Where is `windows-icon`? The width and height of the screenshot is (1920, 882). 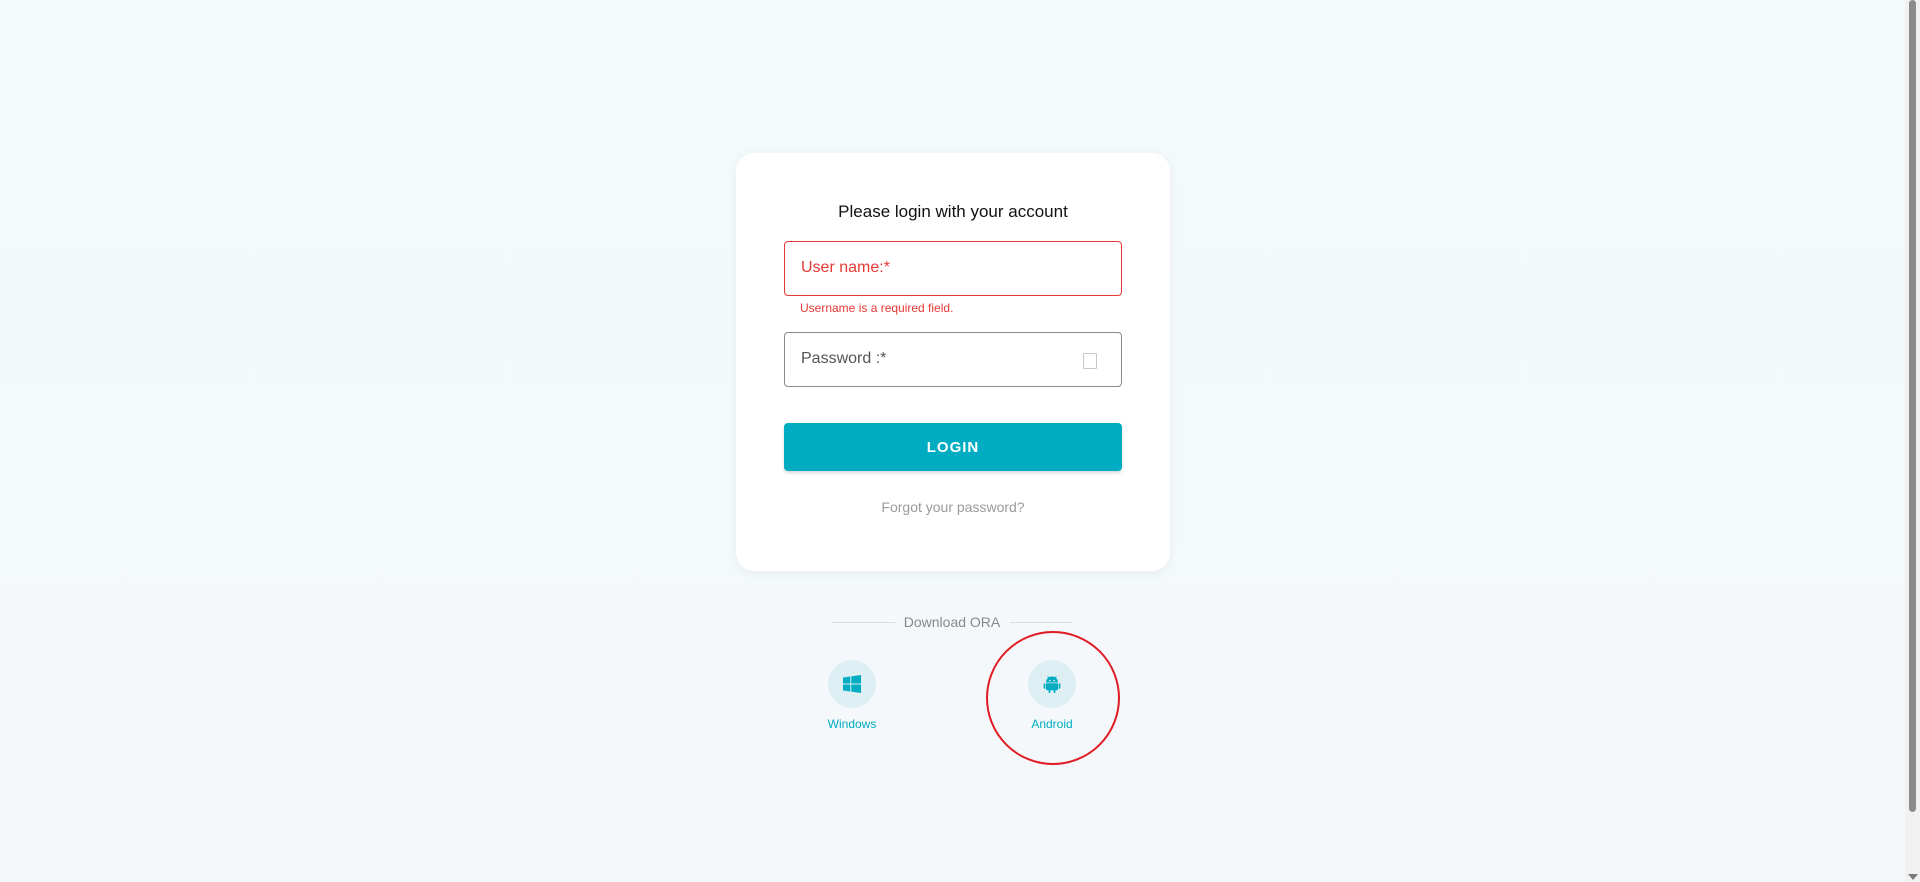
windows-icon is located at coordinates (852, 684).